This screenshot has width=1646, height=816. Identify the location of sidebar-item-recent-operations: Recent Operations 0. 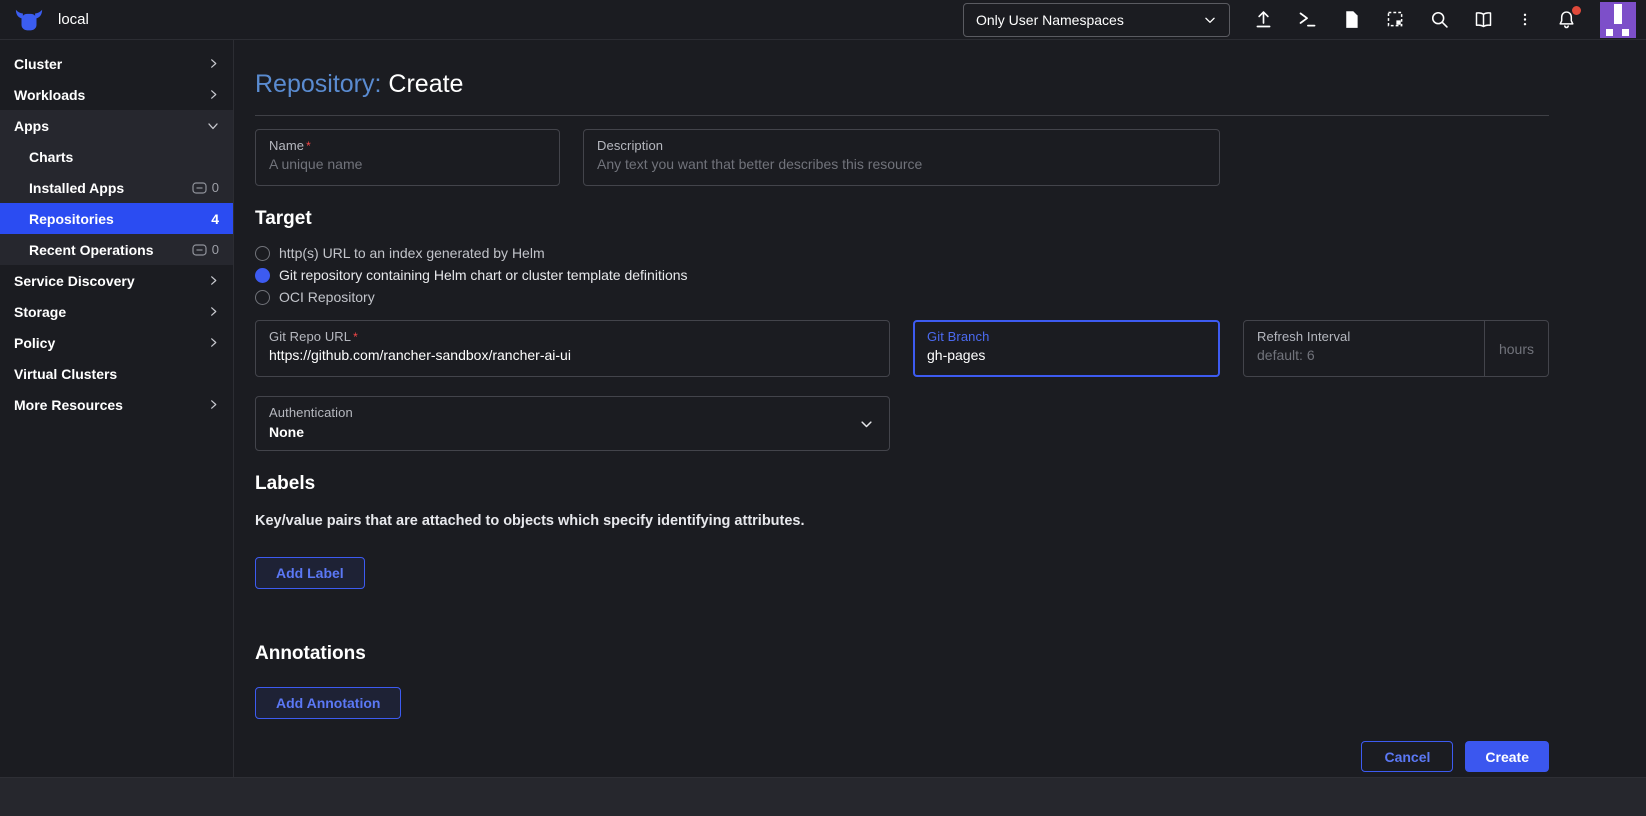
(116, 249).